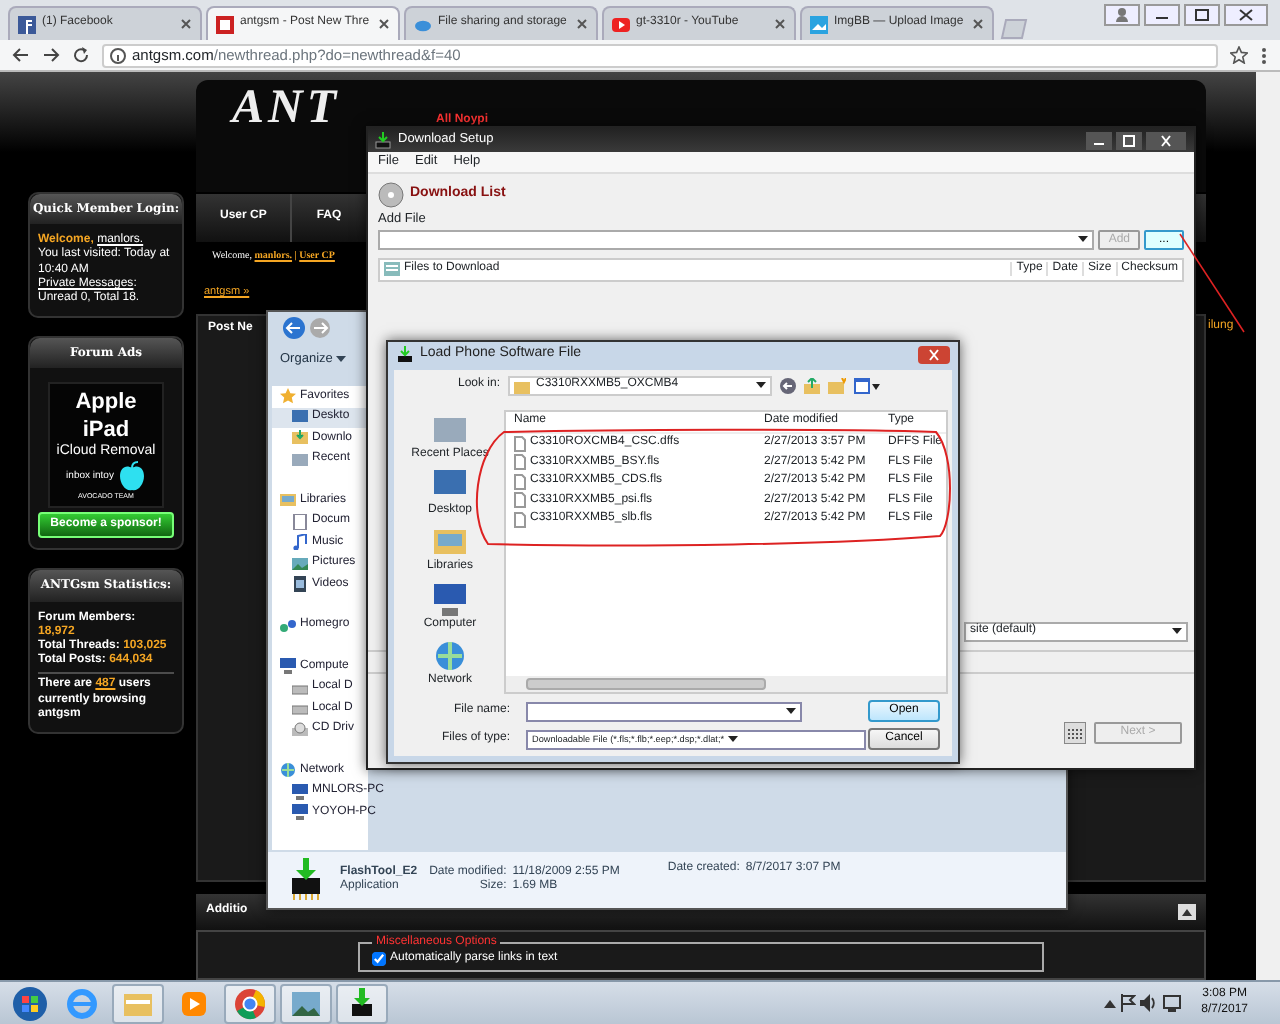  What do you see at coordinates (1122, 15) in the screenshot?
I see `user-icon` at bounding box center [1122, 15].